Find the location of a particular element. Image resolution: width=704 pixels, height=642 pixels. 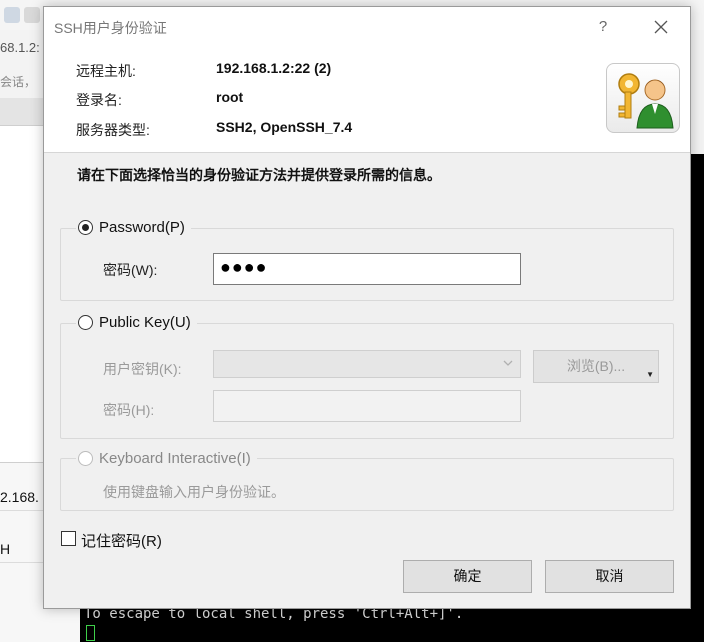

browse-button: 浏览(B)... ▼ is located at coordinates (596, 366).